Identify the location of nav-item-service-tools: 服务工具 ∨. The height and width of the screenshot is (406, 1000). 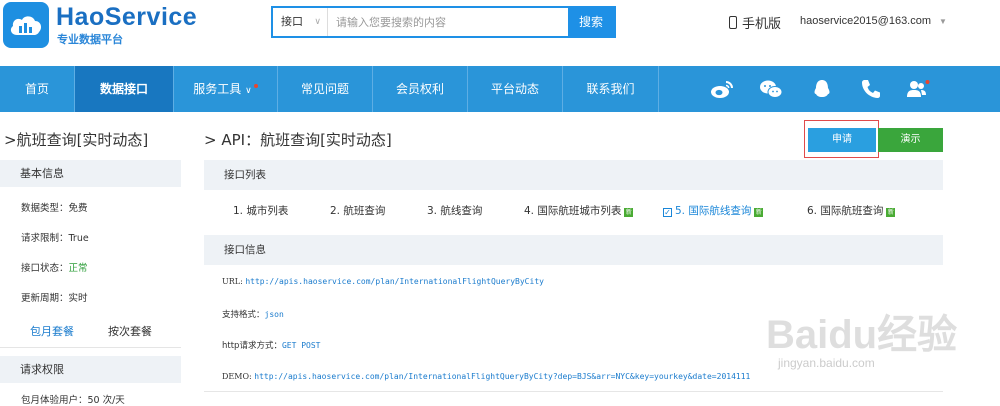
(226, 89).